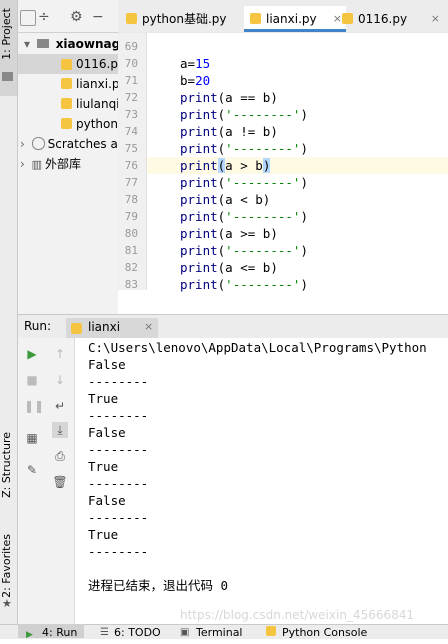  I want to click on target-icon, so click(28, 18).